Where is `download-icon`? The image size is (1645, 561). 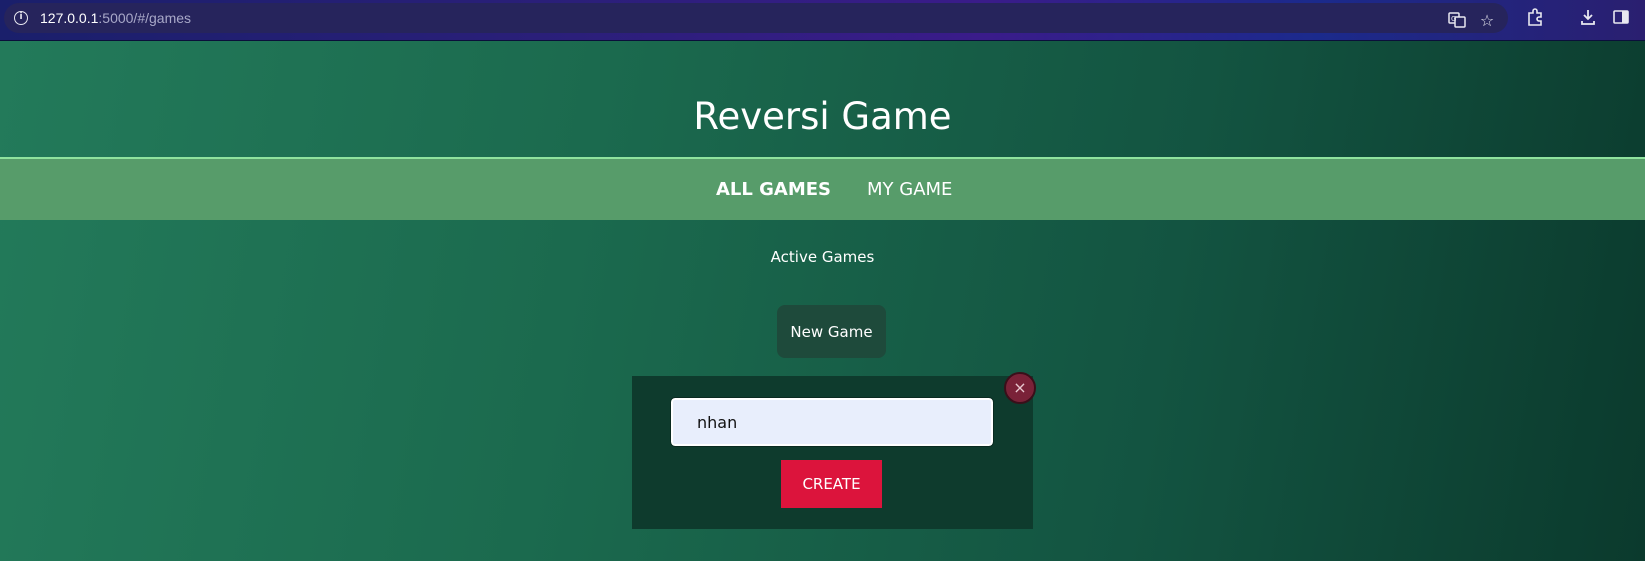
download-icon is located at coordinates (1588, 18).